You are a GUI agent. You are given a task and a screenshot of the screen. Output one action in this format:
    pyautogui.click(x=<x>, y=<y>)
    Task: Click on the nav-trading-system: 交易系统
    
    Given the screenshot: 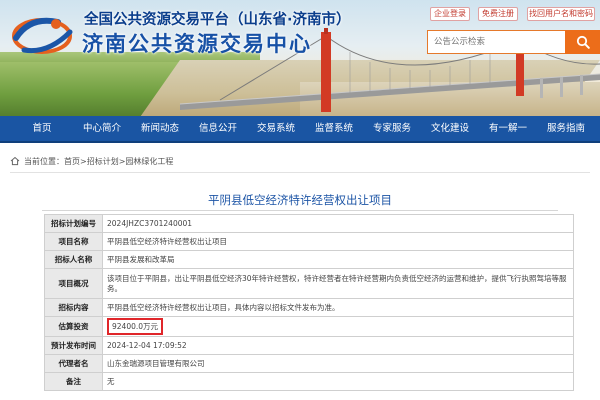 What is the action you would take?
    pyautogui.click(x=276, y=128)
    